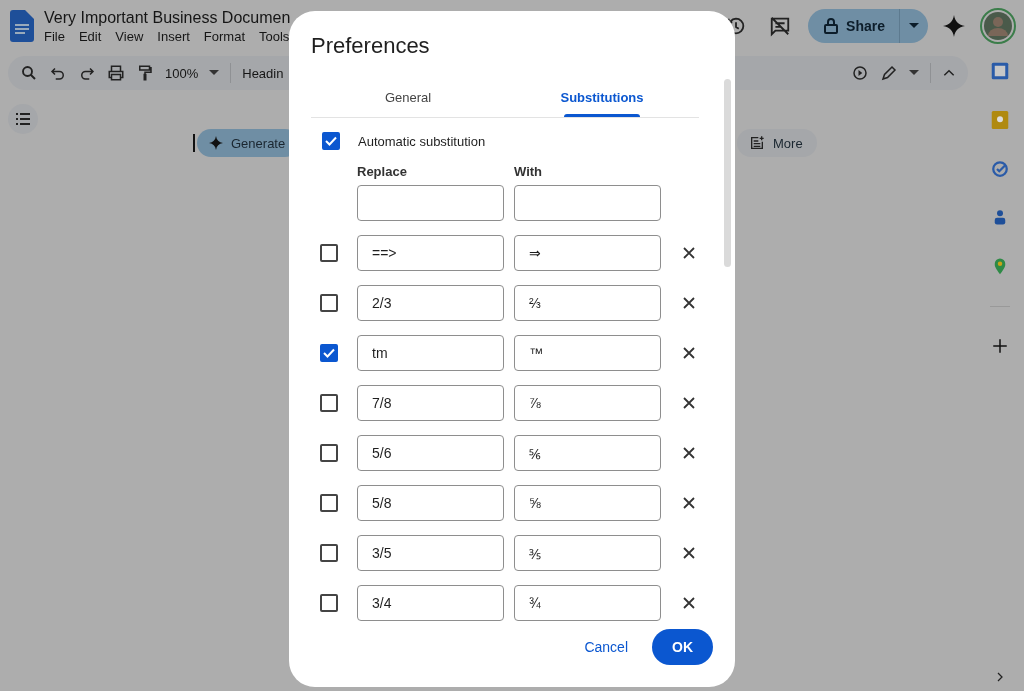  Describe the element at coordinates (90, 36) in the screenshot. I see `menu-item: Edit` at that location.